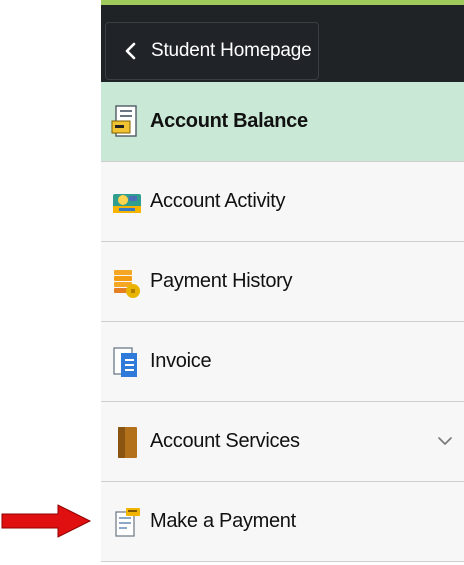 This screenshot has height=565, width=464. I want to click on nav-item-invoice: Invoice, so click(282, 362).